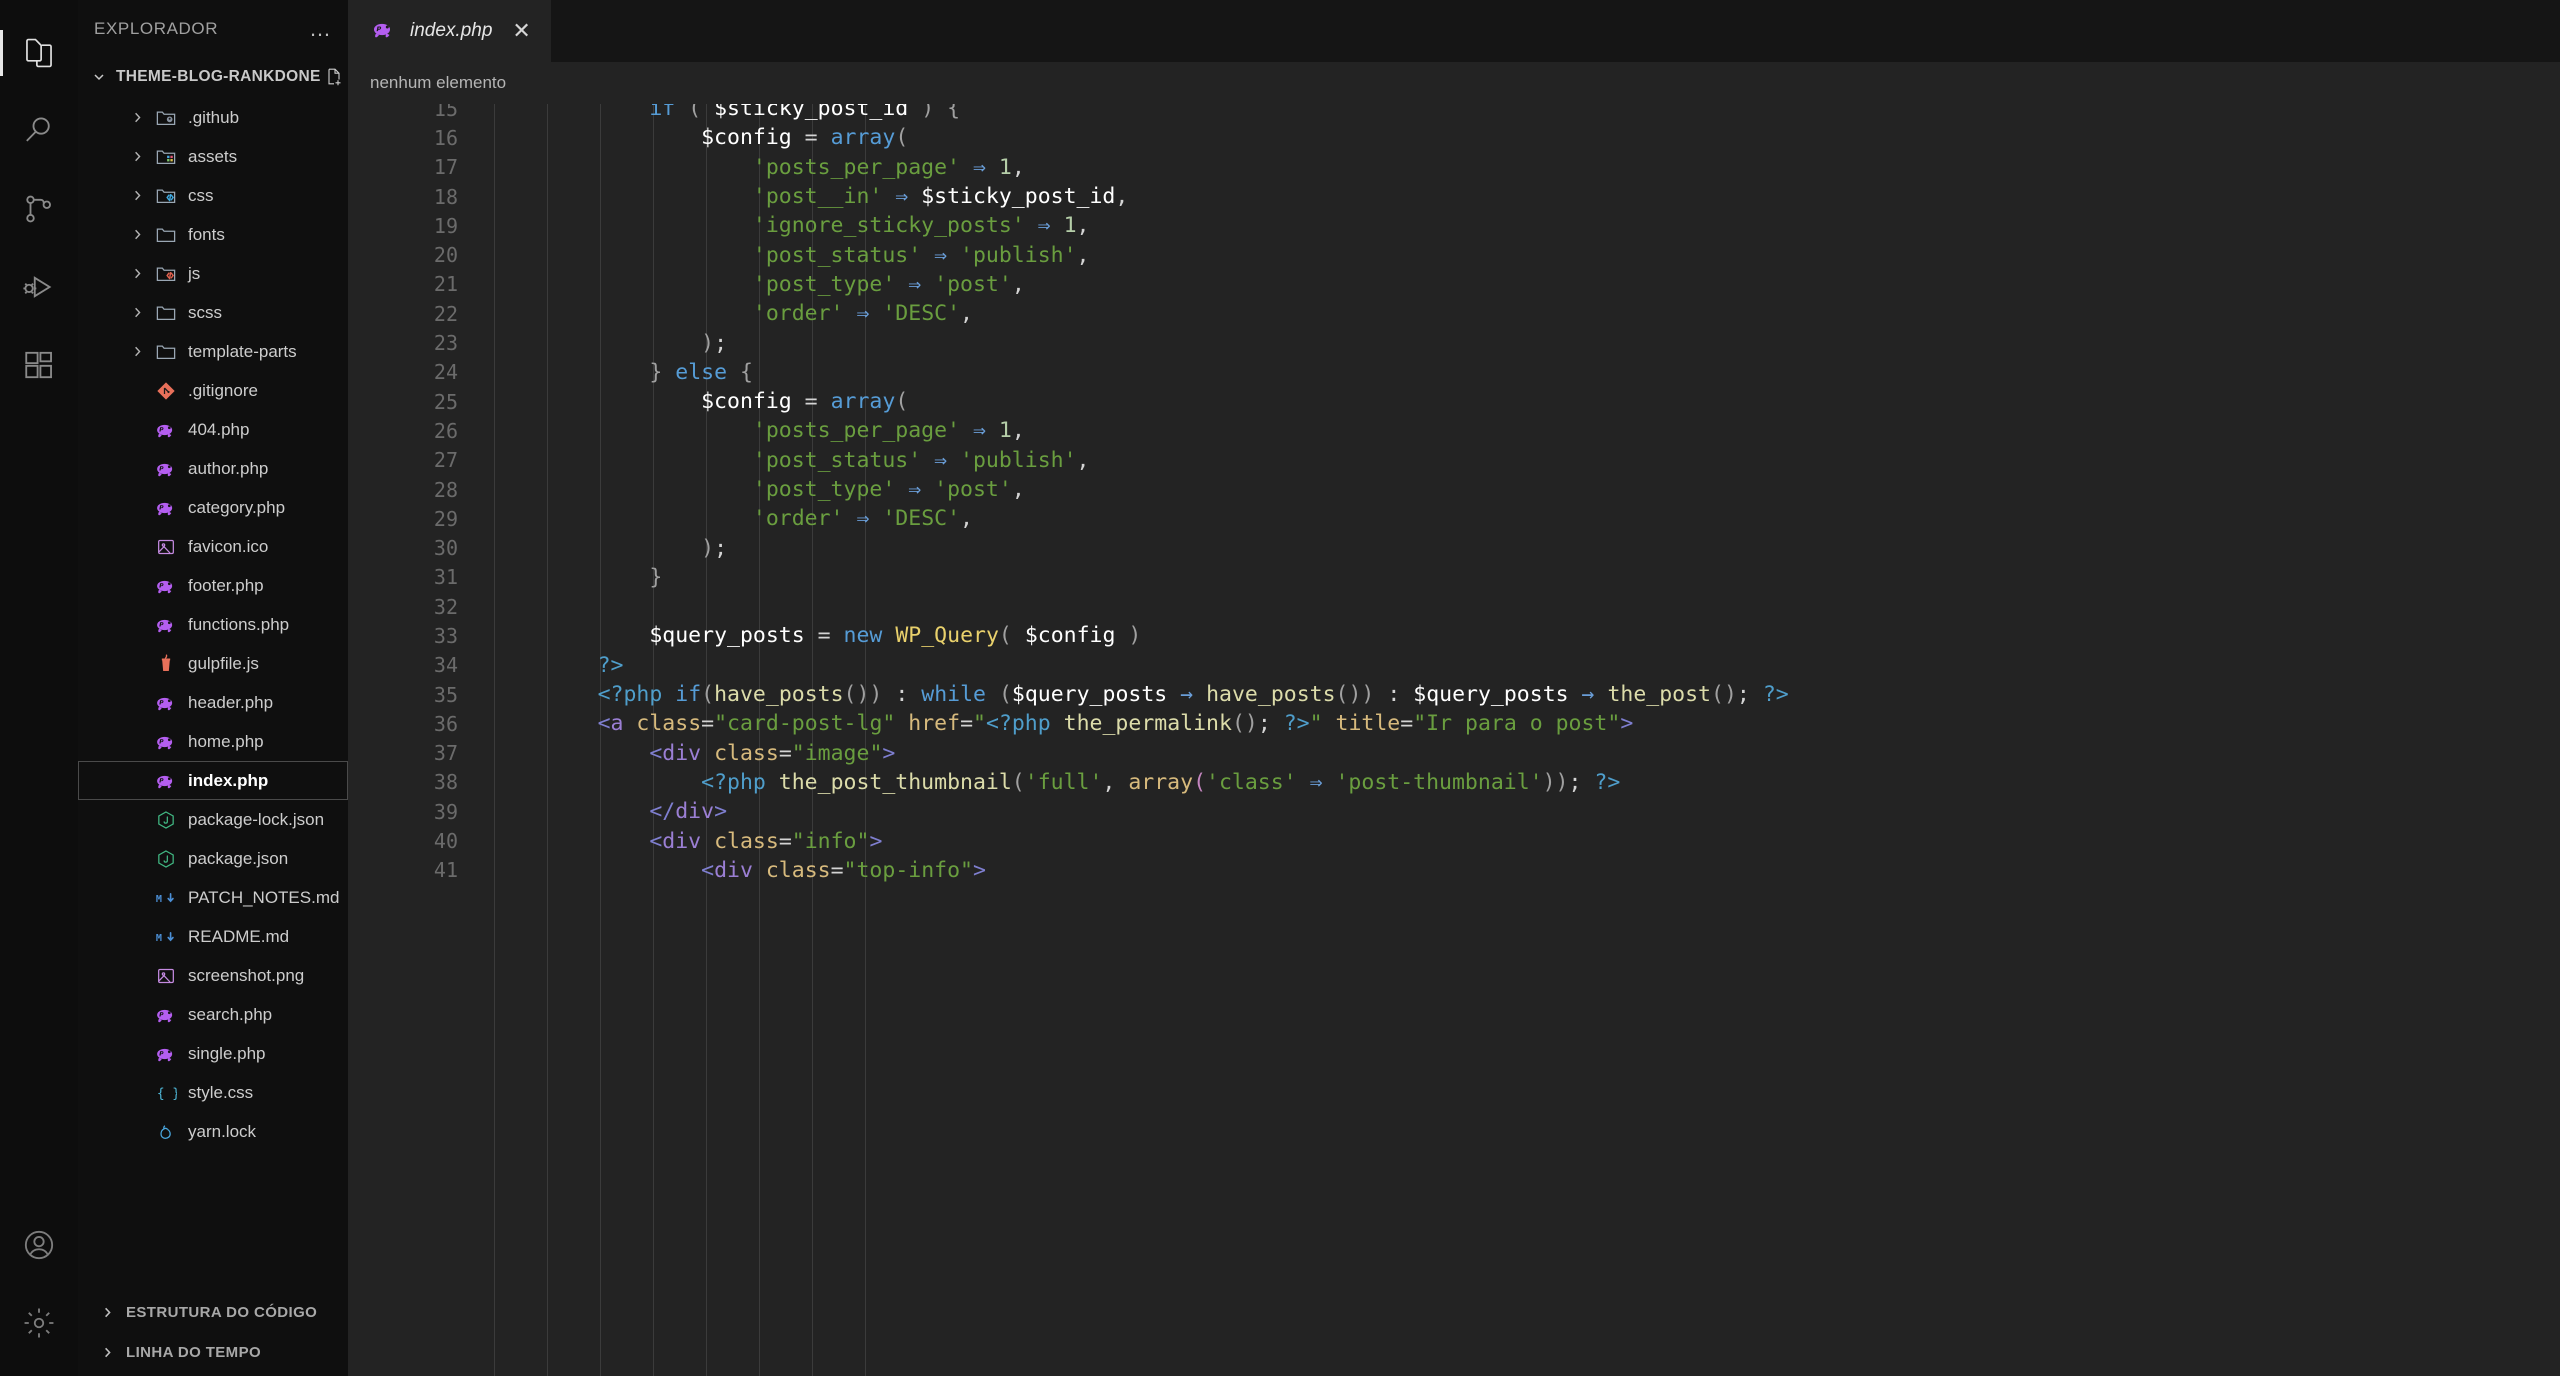 Image resolution: width=2560 pixels, height=1376 pixels. What do you see at coordinates (213, 156) in the screenshot?
I see `tree-folder-row: assets` at bounding box center [213, 156].